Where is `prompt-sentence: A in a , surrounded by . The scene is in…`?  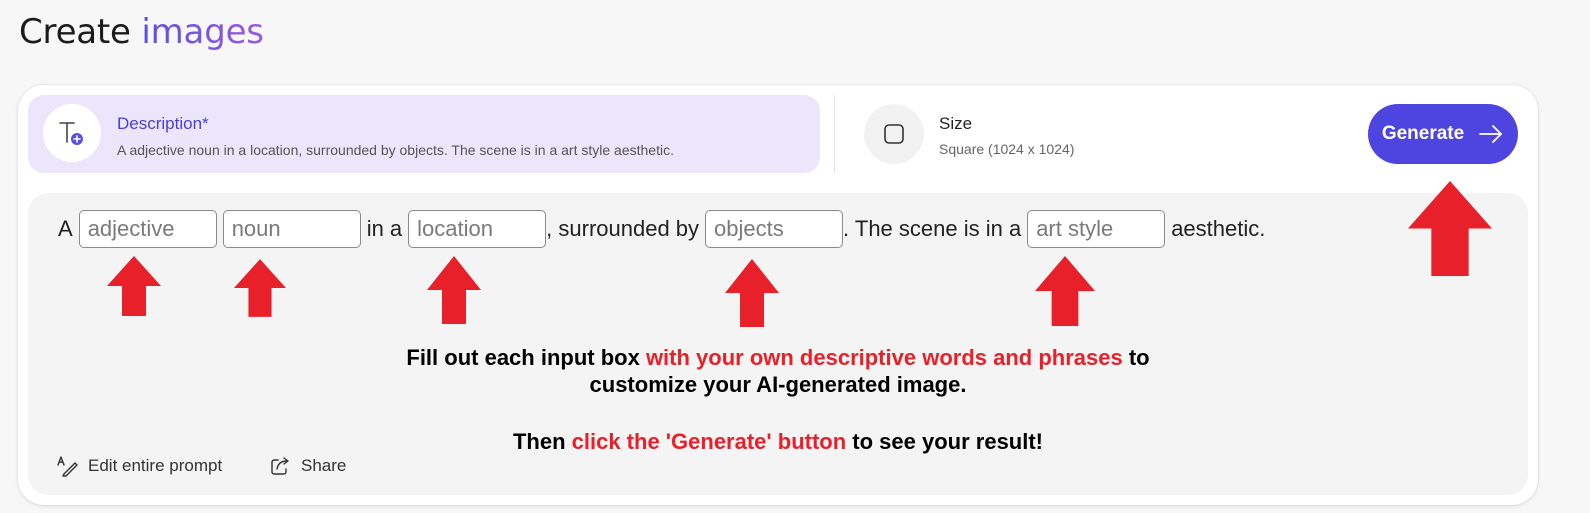 prompt-sentence: A in a , surrounded by . The scene is in… is located at coordinates (664, 229).